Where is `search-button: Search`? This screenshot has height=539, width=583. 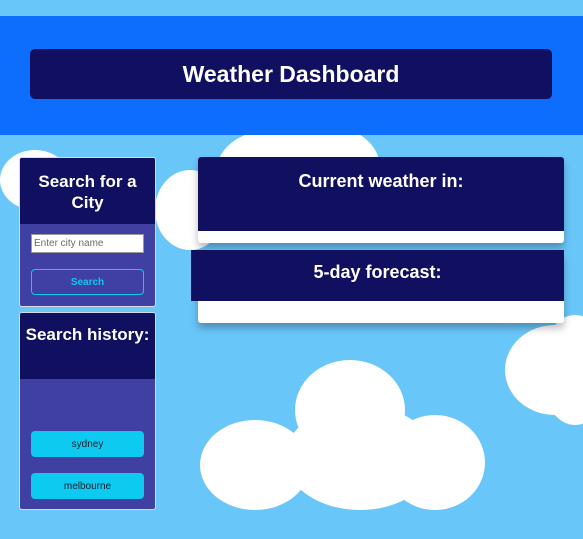 search-button: Search is located at coordinates (87, 282).